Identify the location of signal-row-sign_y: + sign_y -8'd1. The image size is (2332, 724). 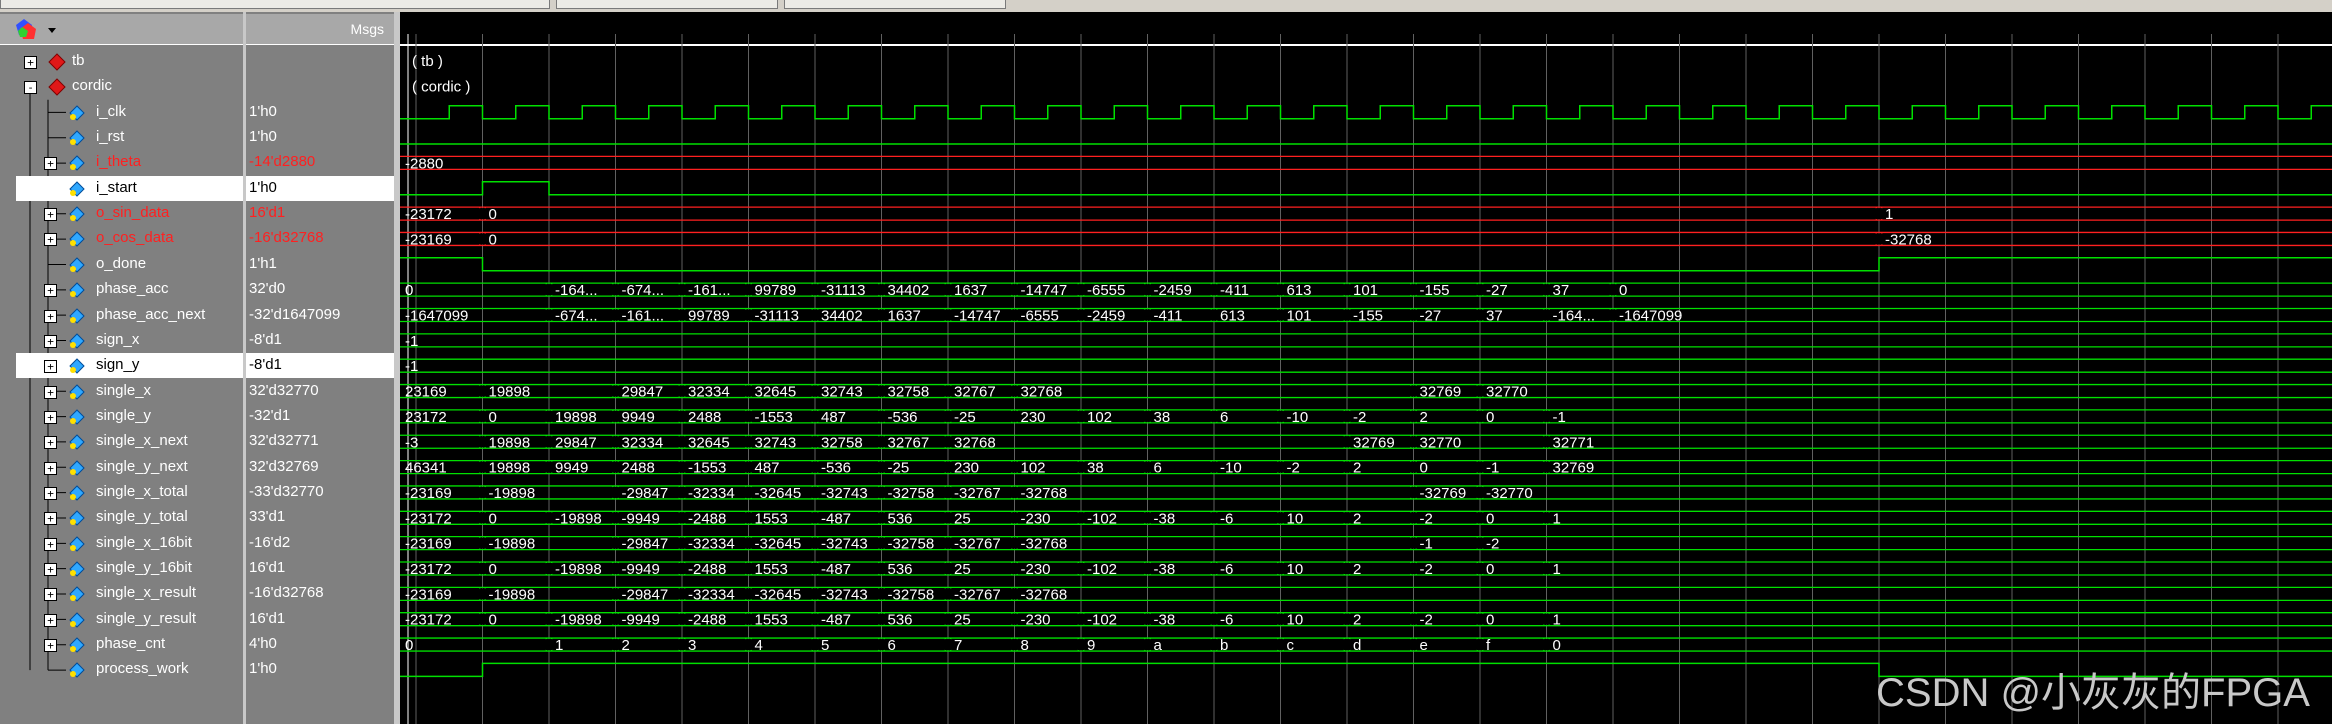
(197, 366).